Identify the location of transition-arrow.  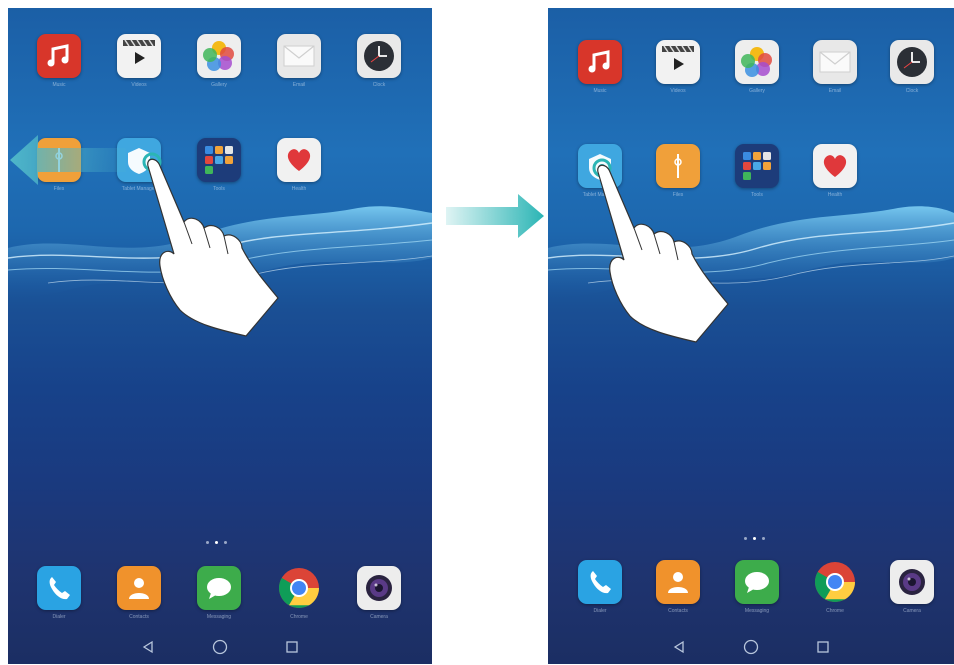
(495, 216).